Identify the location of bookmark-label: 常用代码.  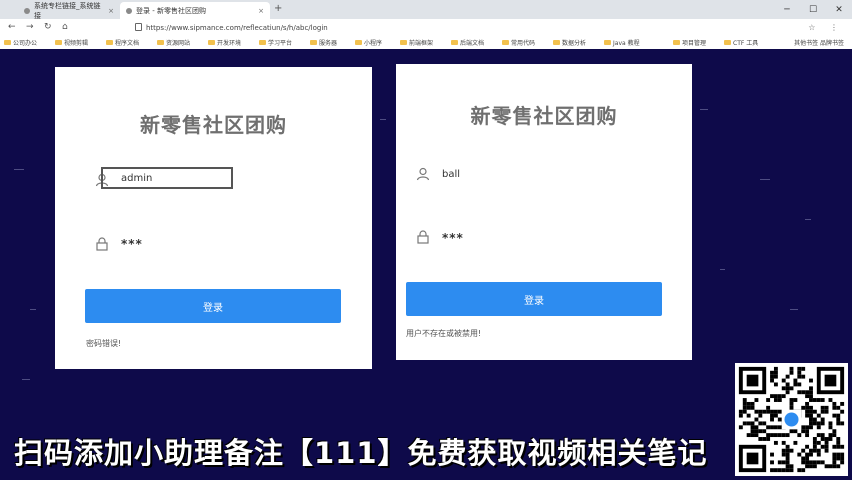
(523, 43).